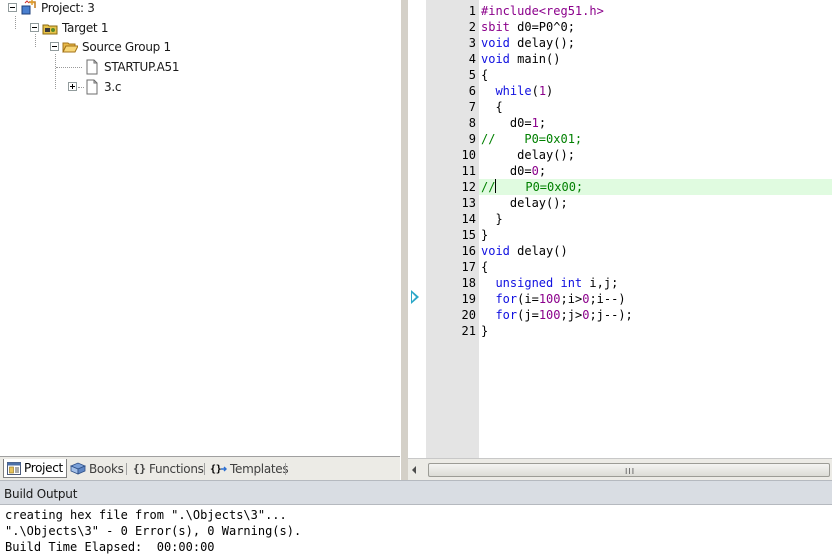 The image size is (832, 560). What do you see at coordinates (468, 187) in the screenshot?
I see `line-number: 12` at bounding box center [468, 187].